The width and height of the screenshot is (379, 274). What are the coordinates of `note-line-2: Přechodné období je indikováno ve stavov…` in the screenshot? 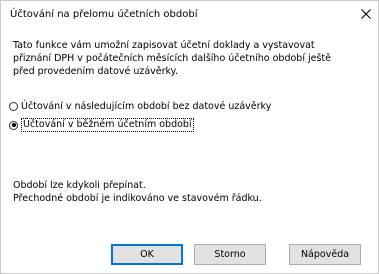 It's located at (137, 198).